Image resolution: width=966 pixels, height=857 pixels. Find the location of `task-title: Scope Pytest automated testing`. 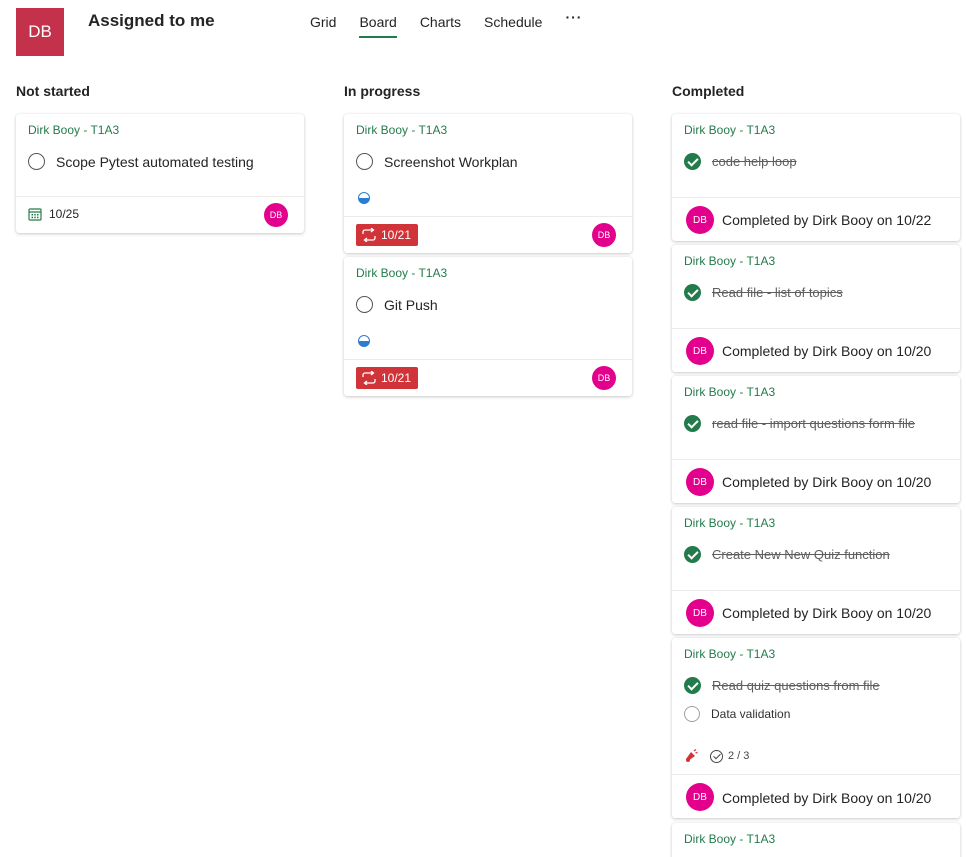

task-title: Scope Pytest automated testing is located at coordinates (155, 161).